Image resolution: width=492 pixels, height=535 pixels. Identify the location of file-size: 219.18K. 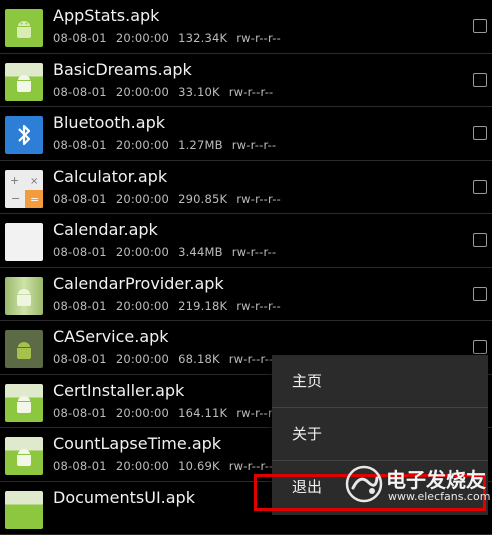
(202, 306).